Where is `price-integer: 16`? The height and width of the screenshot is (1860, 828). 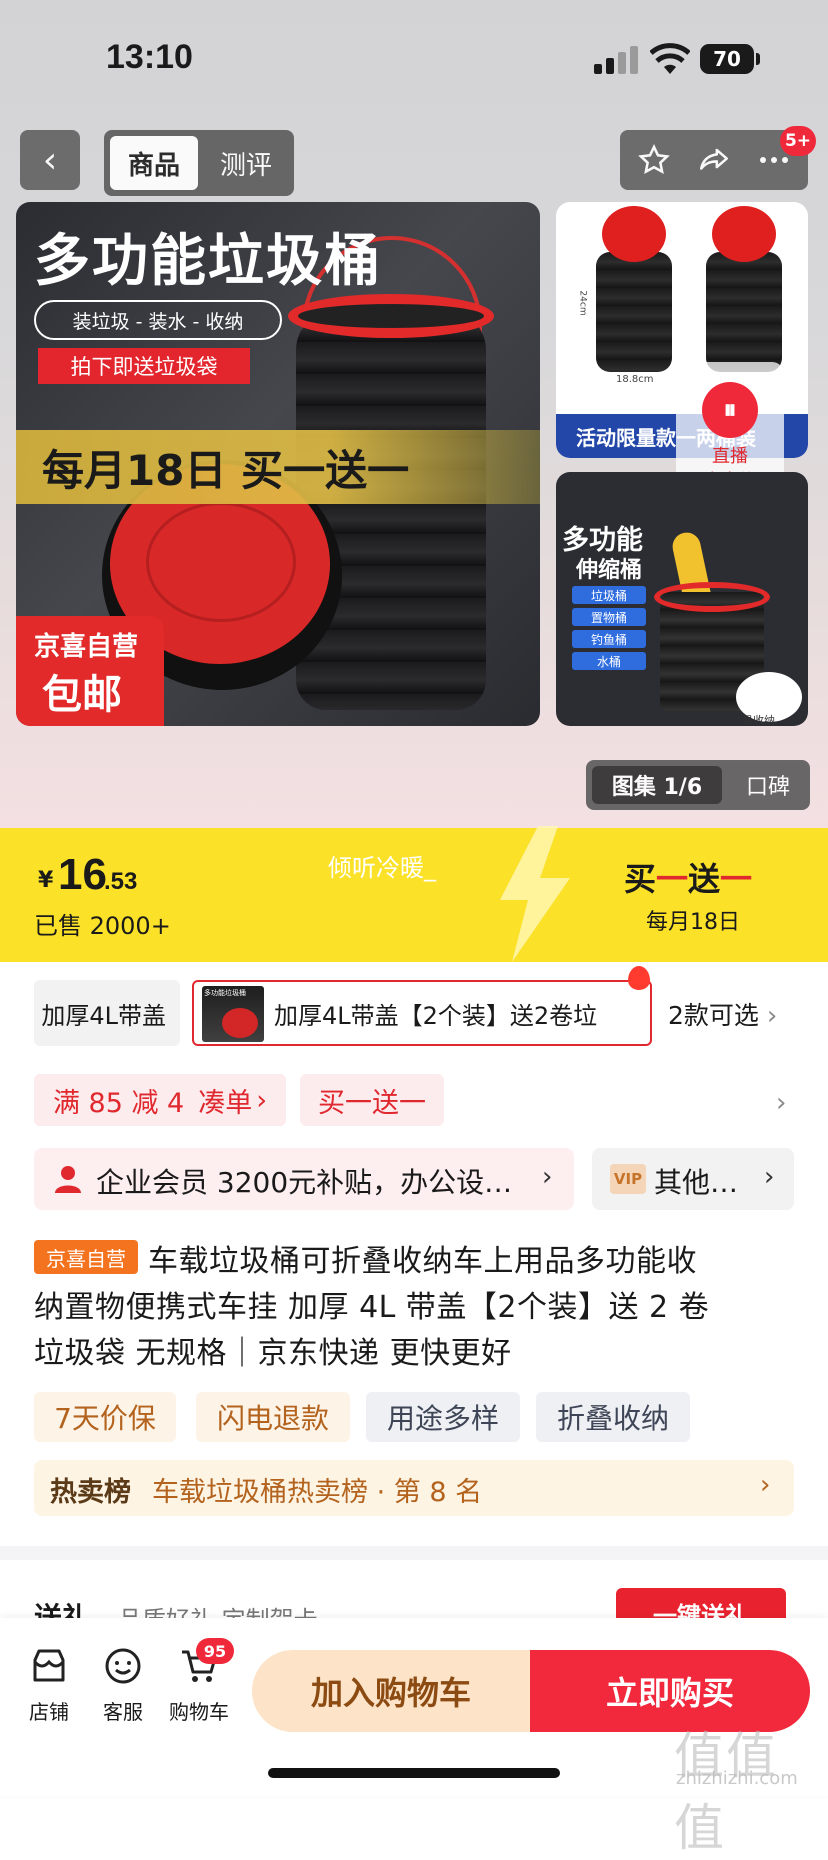 price-integer: 16 is located at coordinates (82, 874).